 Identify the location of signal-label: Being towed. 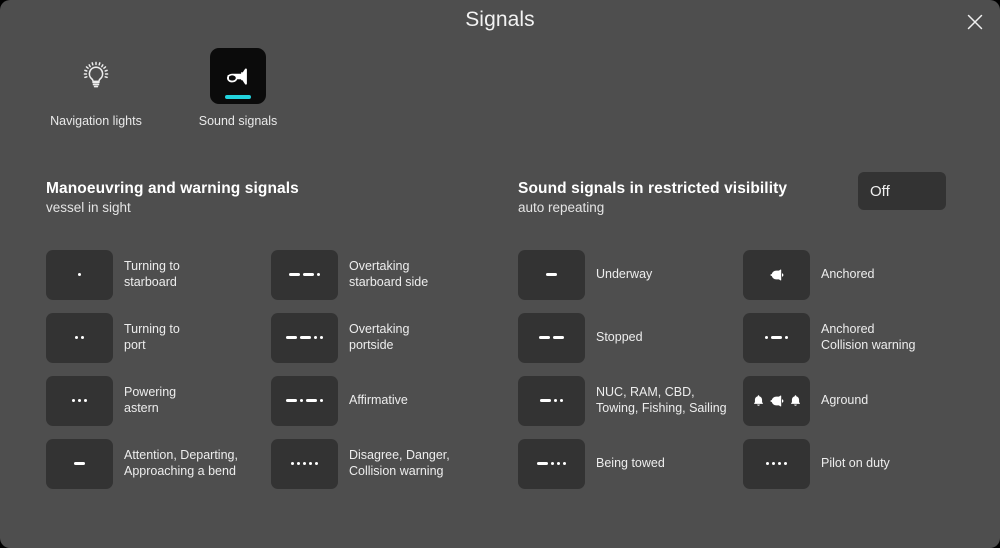
(630, 462).